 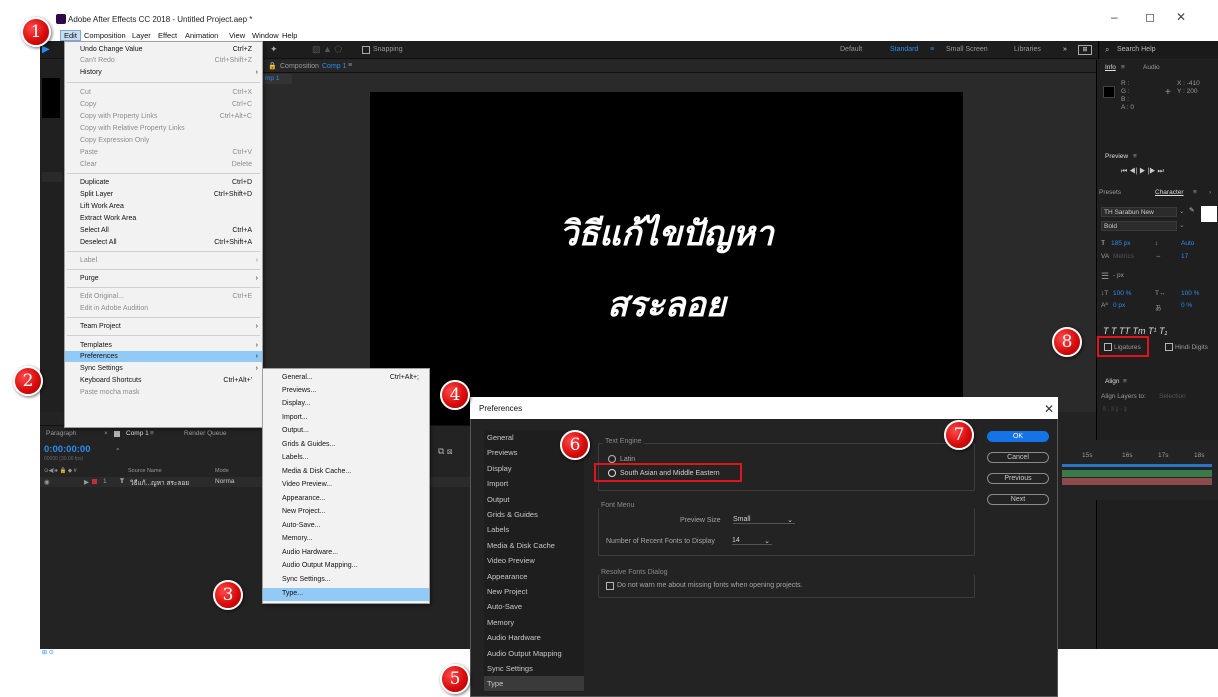 What do you see at coordinates (448, 451) in the screenshot?
I see `timeline-tools-icon: ⧉ ⊠` at bounding box center [448, 451].